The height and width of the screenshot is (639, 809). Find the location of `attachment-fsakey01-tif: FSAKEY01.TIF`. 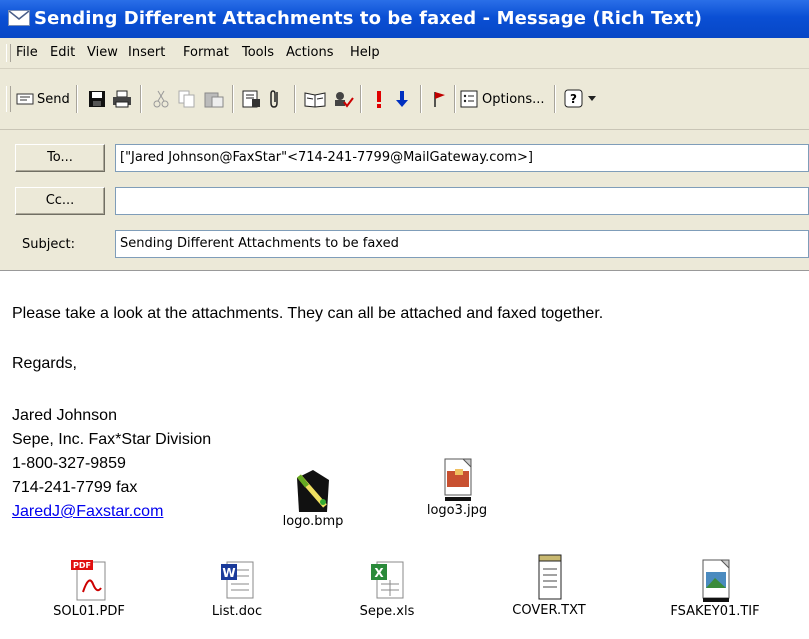

attachment-fsakey01-tif: FSAKEY01.TIF is located at coordinates (715, 588).